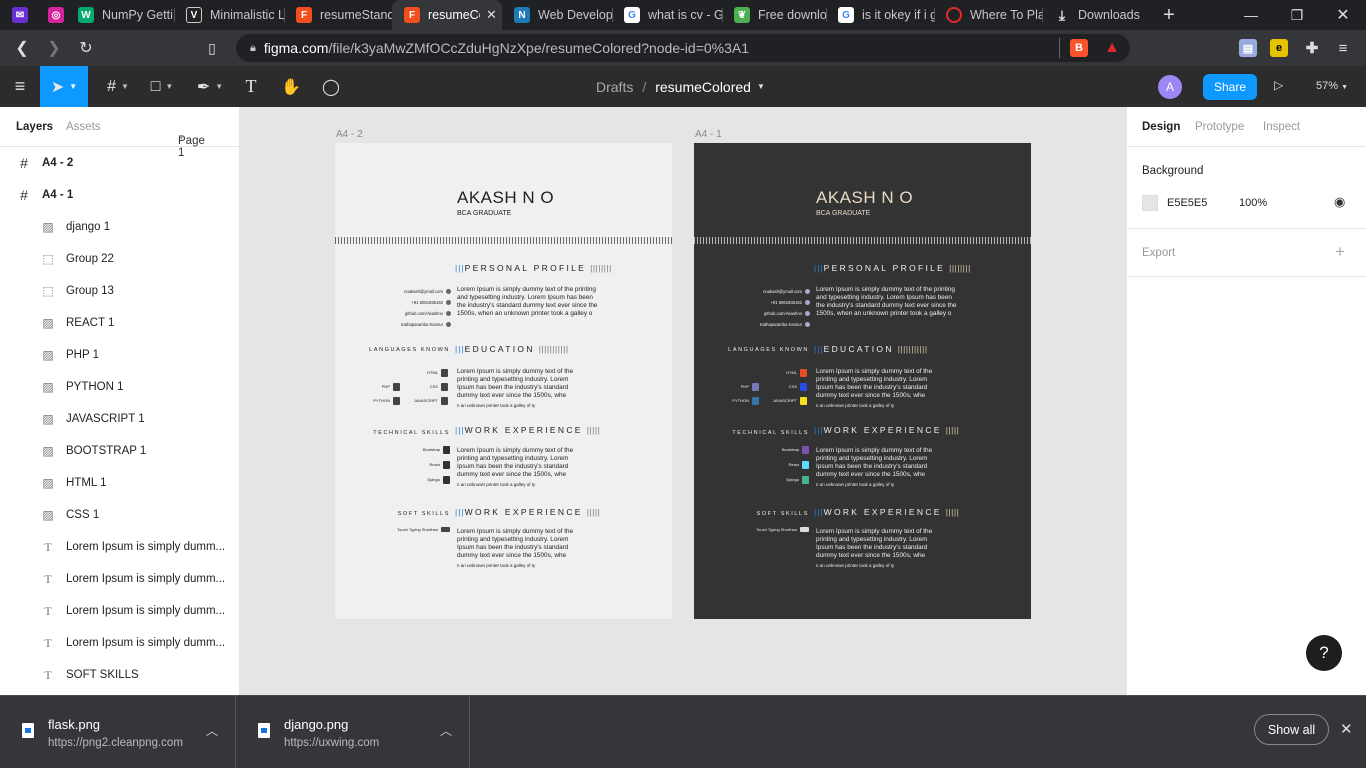 The height and width of the screenshot is (768, 1366). I want to click on shape-tool-button: □ ▼, so click(162, 86).